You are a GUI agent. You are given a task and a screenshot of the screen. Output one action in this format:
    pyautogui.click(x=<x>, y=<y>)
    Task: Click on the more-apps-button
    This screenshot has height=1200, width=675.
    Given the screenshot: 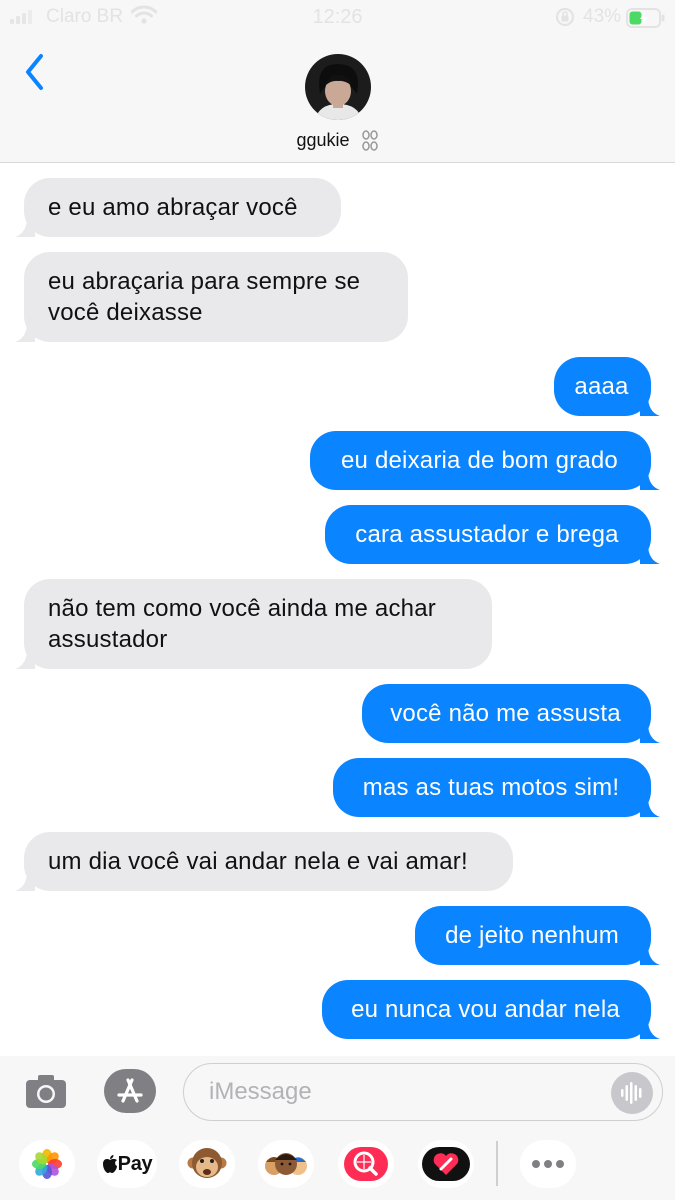 What is the action you would take?
    pyautogui.click(x=548, y=1164)
    